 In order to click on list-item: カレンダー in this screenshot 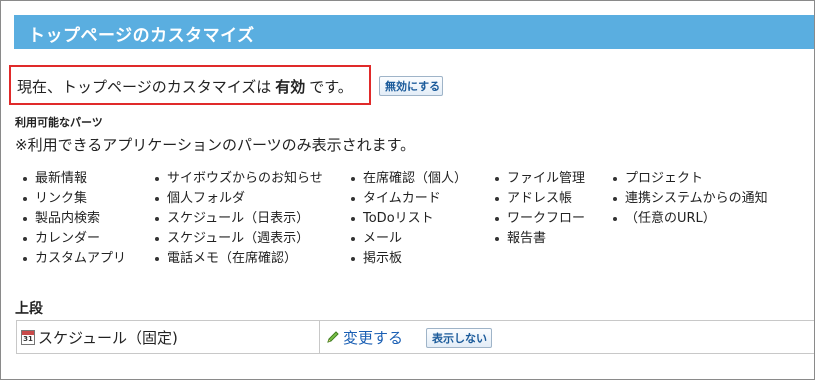, I will do `click(73, 239)`.